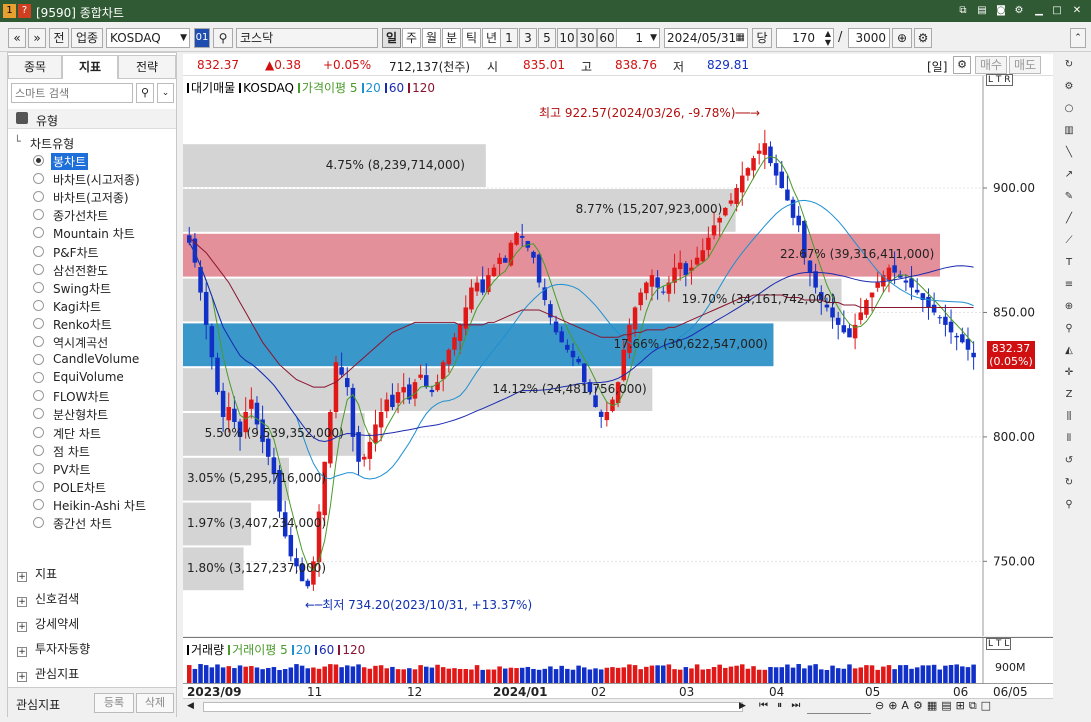 Image resolution: width=1091 pixels, height=722 pixels. Describe the element at coordinates (982, 11) in the screenshot. I see `copy-icon: ▤` at that location.